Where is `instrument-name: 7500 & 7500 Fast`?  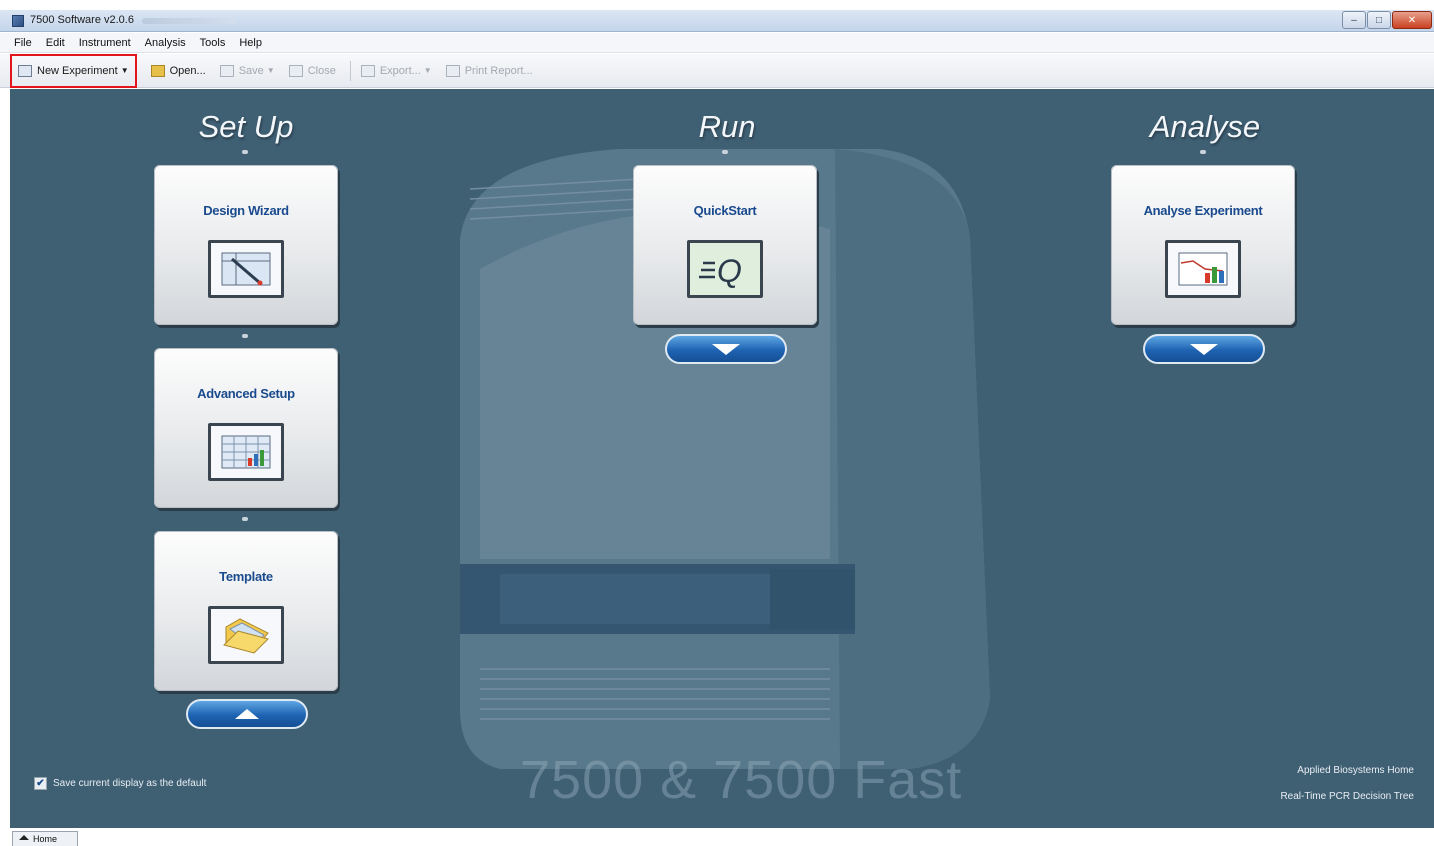 instrument-name: 7500 & 7500 Fast is located at coordinates (741, 780).